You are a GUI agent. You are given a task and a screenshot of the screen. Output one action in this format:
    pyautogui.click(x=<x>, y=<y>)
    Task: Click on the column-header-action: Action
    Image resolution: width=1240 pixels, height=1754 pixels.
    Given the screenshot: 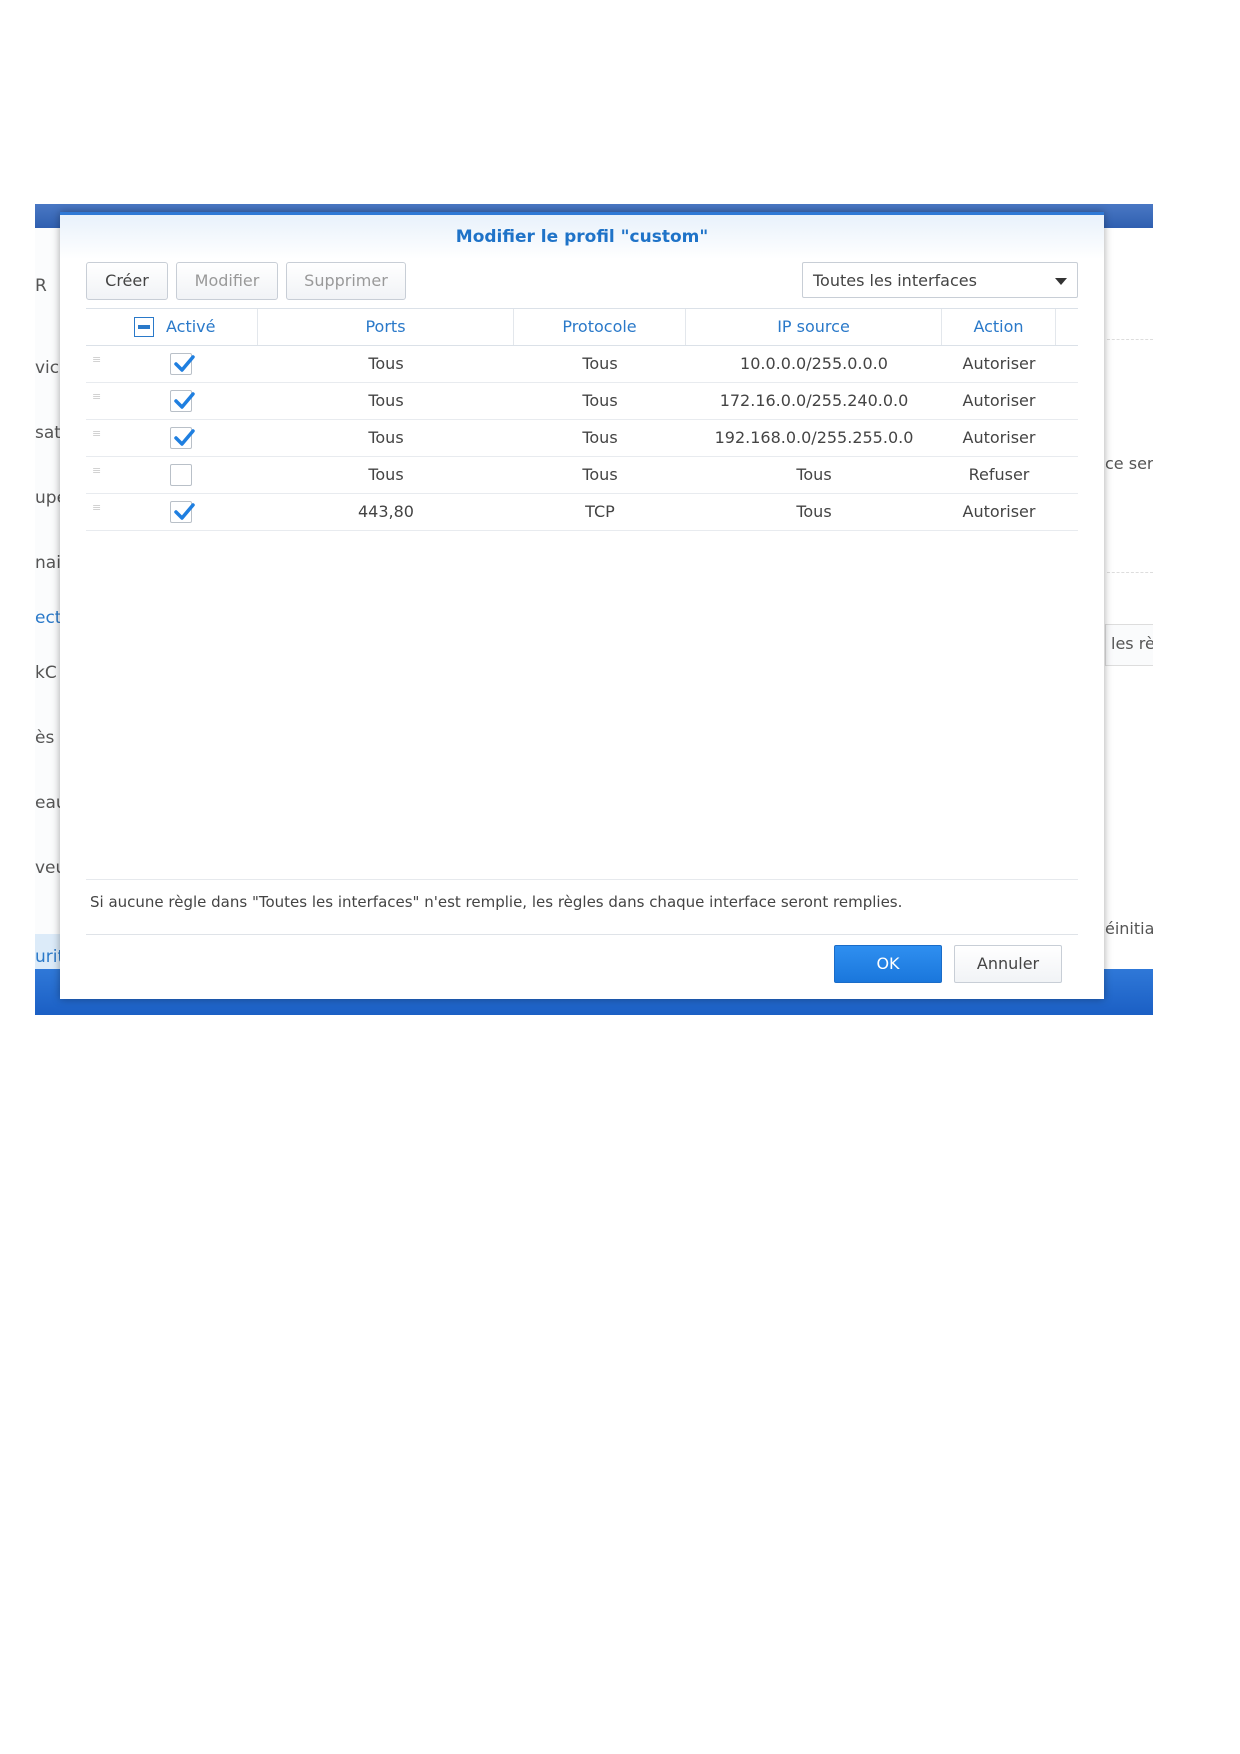 What is the action you would take?
    pyautogui.click(x=999, y=327)
    